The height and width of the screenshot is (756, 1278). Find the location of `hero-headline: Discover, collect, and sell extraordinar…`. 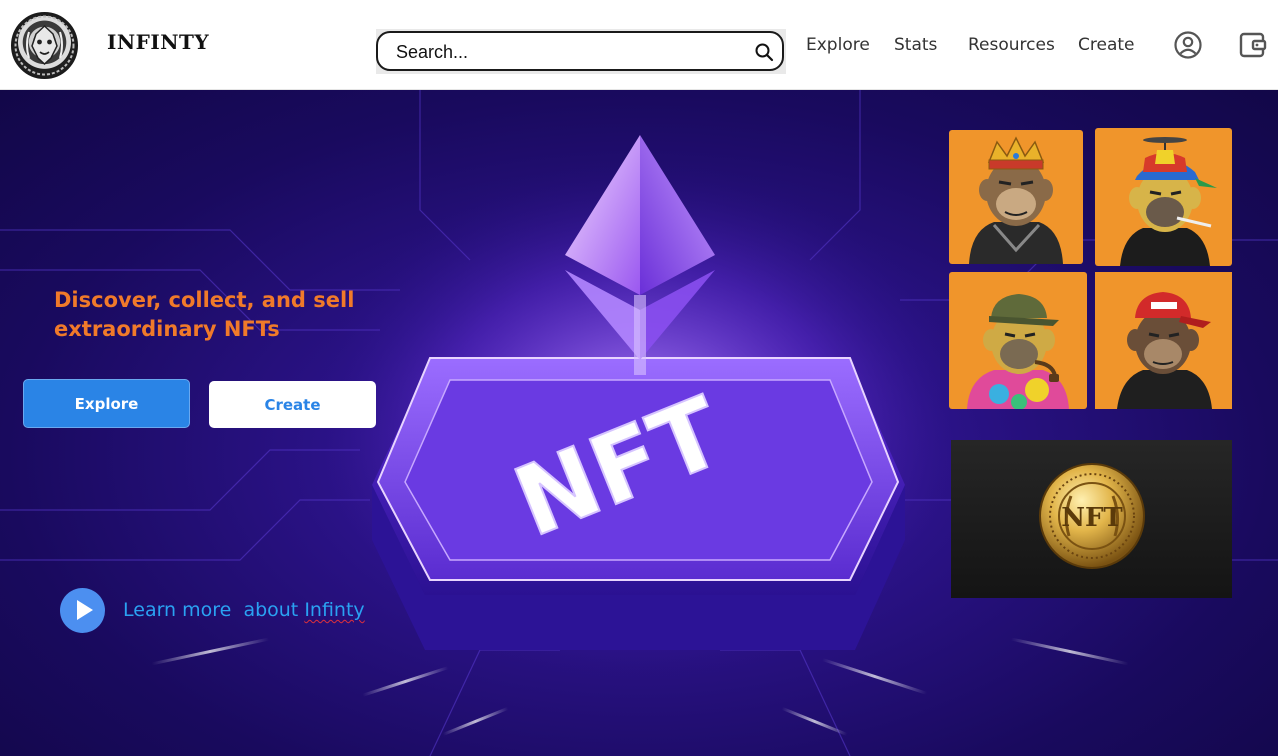

hero-headline: Discover, collect, and sell extraordinar… is located at coordinates (234, 315).